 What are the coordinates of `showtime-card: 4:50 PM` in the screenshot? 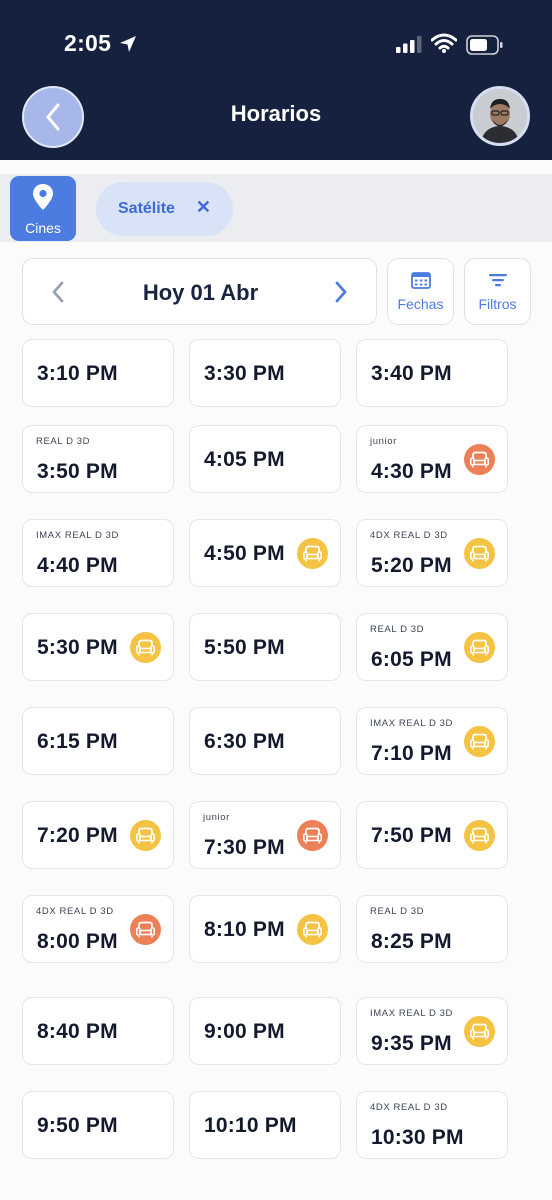 It's located at (265, 553).